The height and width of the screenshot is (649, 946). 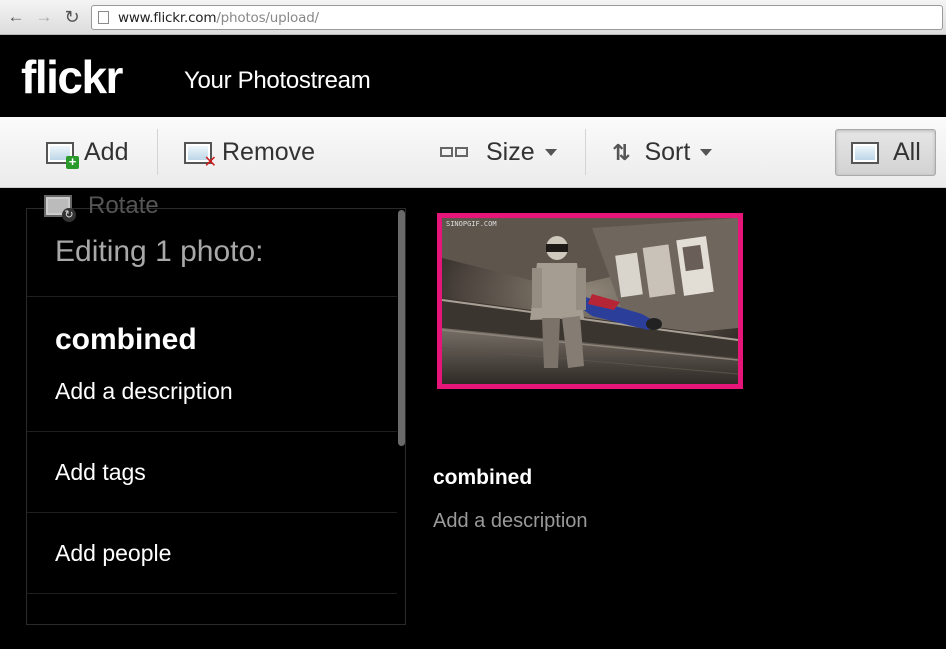 I want to click on url-text: www.flickr.com/photos/upload/, so click(x=218, y=18).